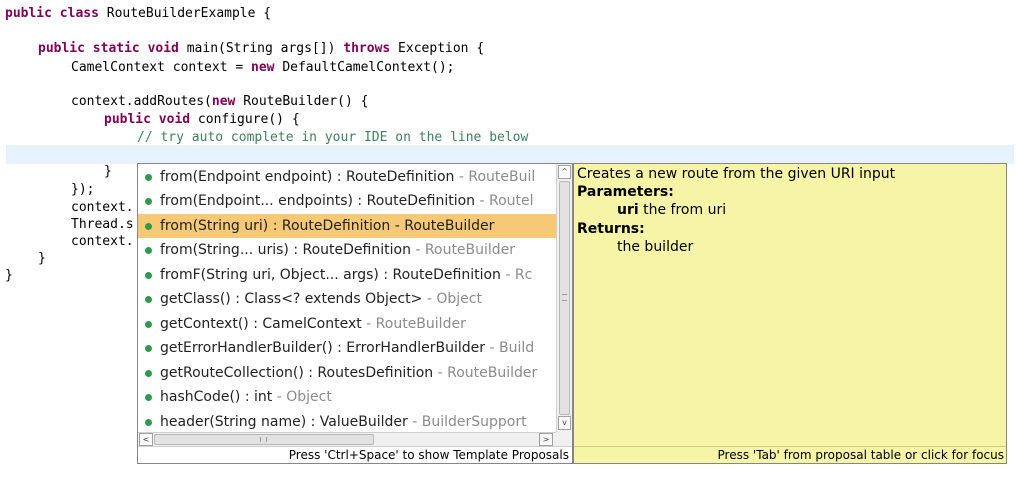  Describe the element at coordinates (291, 299) in the screenshot. I see `proposal-signature: getClass() : Class<? extends Object>` at that location.